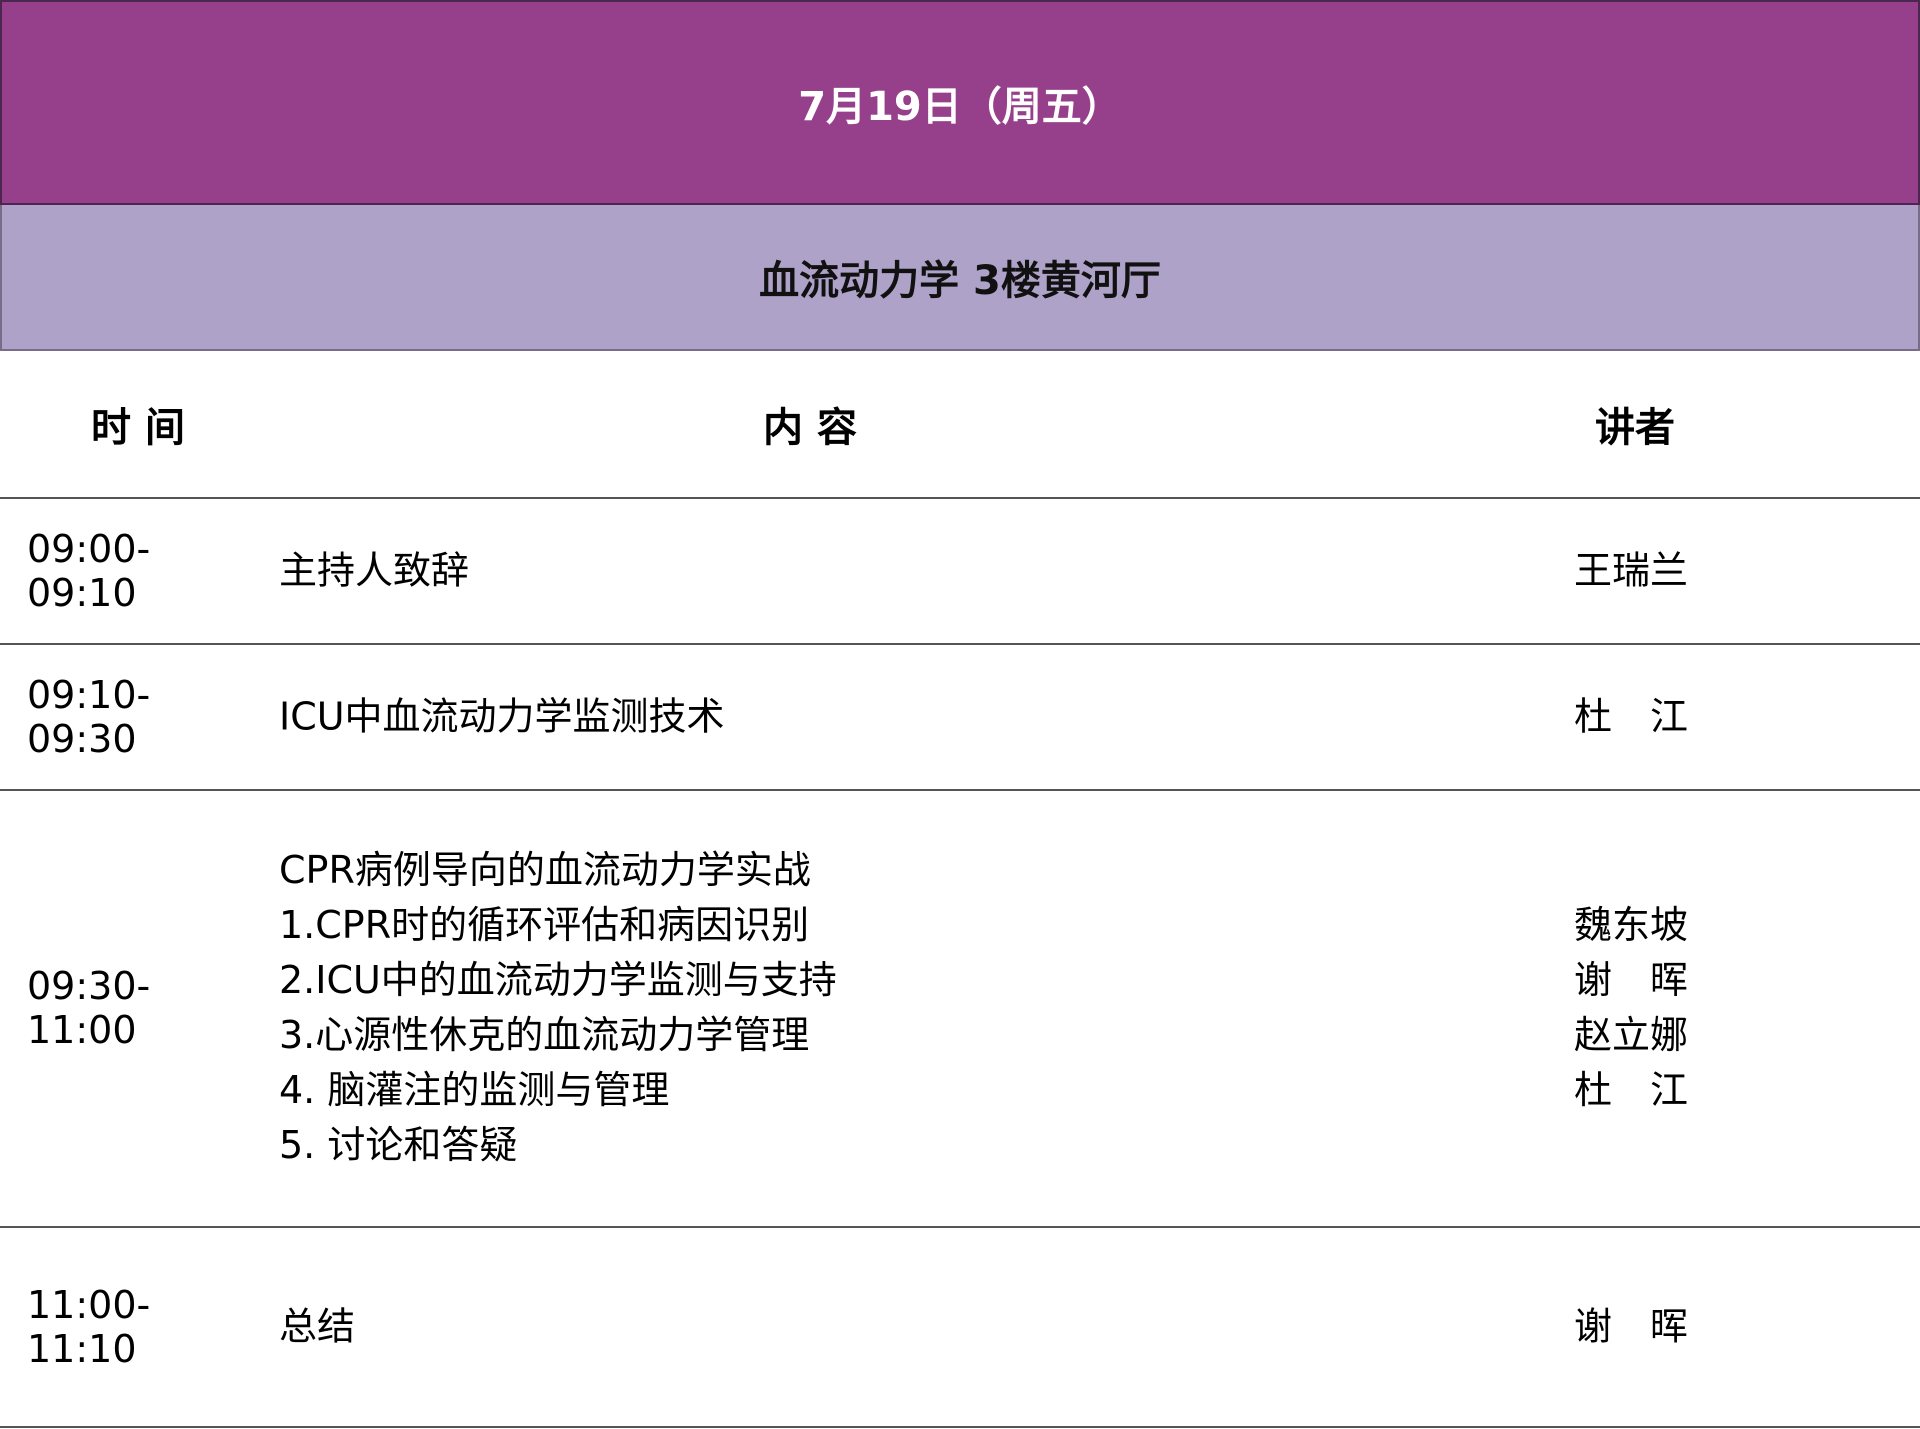 Image resolution: width=1920 pixels, height=1429 pixels. Describe the element at coordinates (879, 717) in the screenshot. I see `row-content: ICU中血流动力学监测技术` at that location.